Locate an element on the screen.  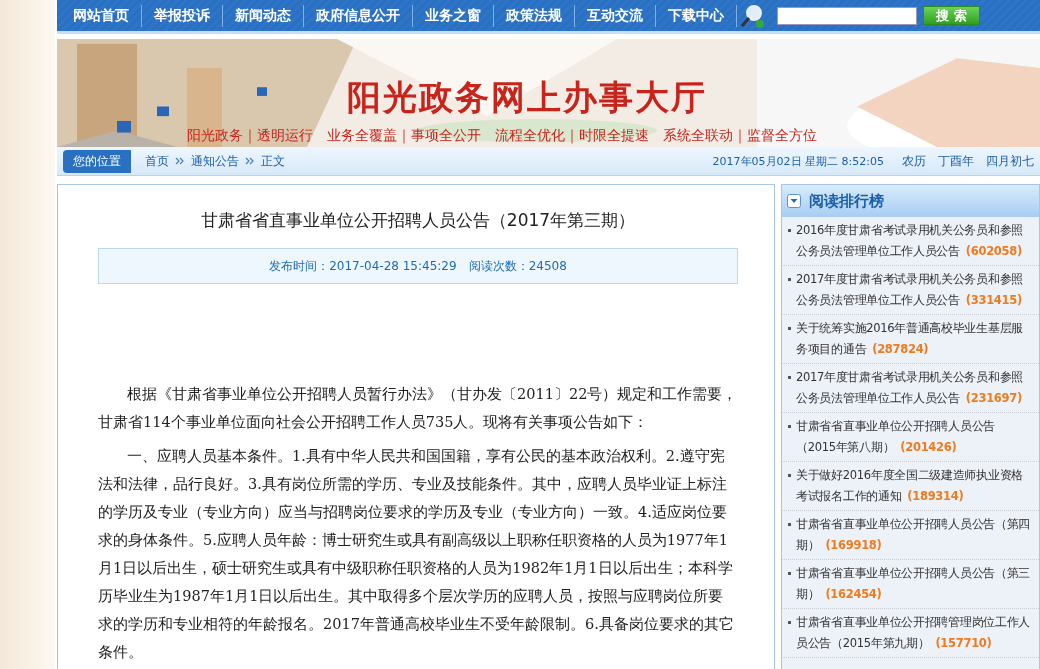
breadcrumb-link: 通知公告 is located at coordinates (215, 161).